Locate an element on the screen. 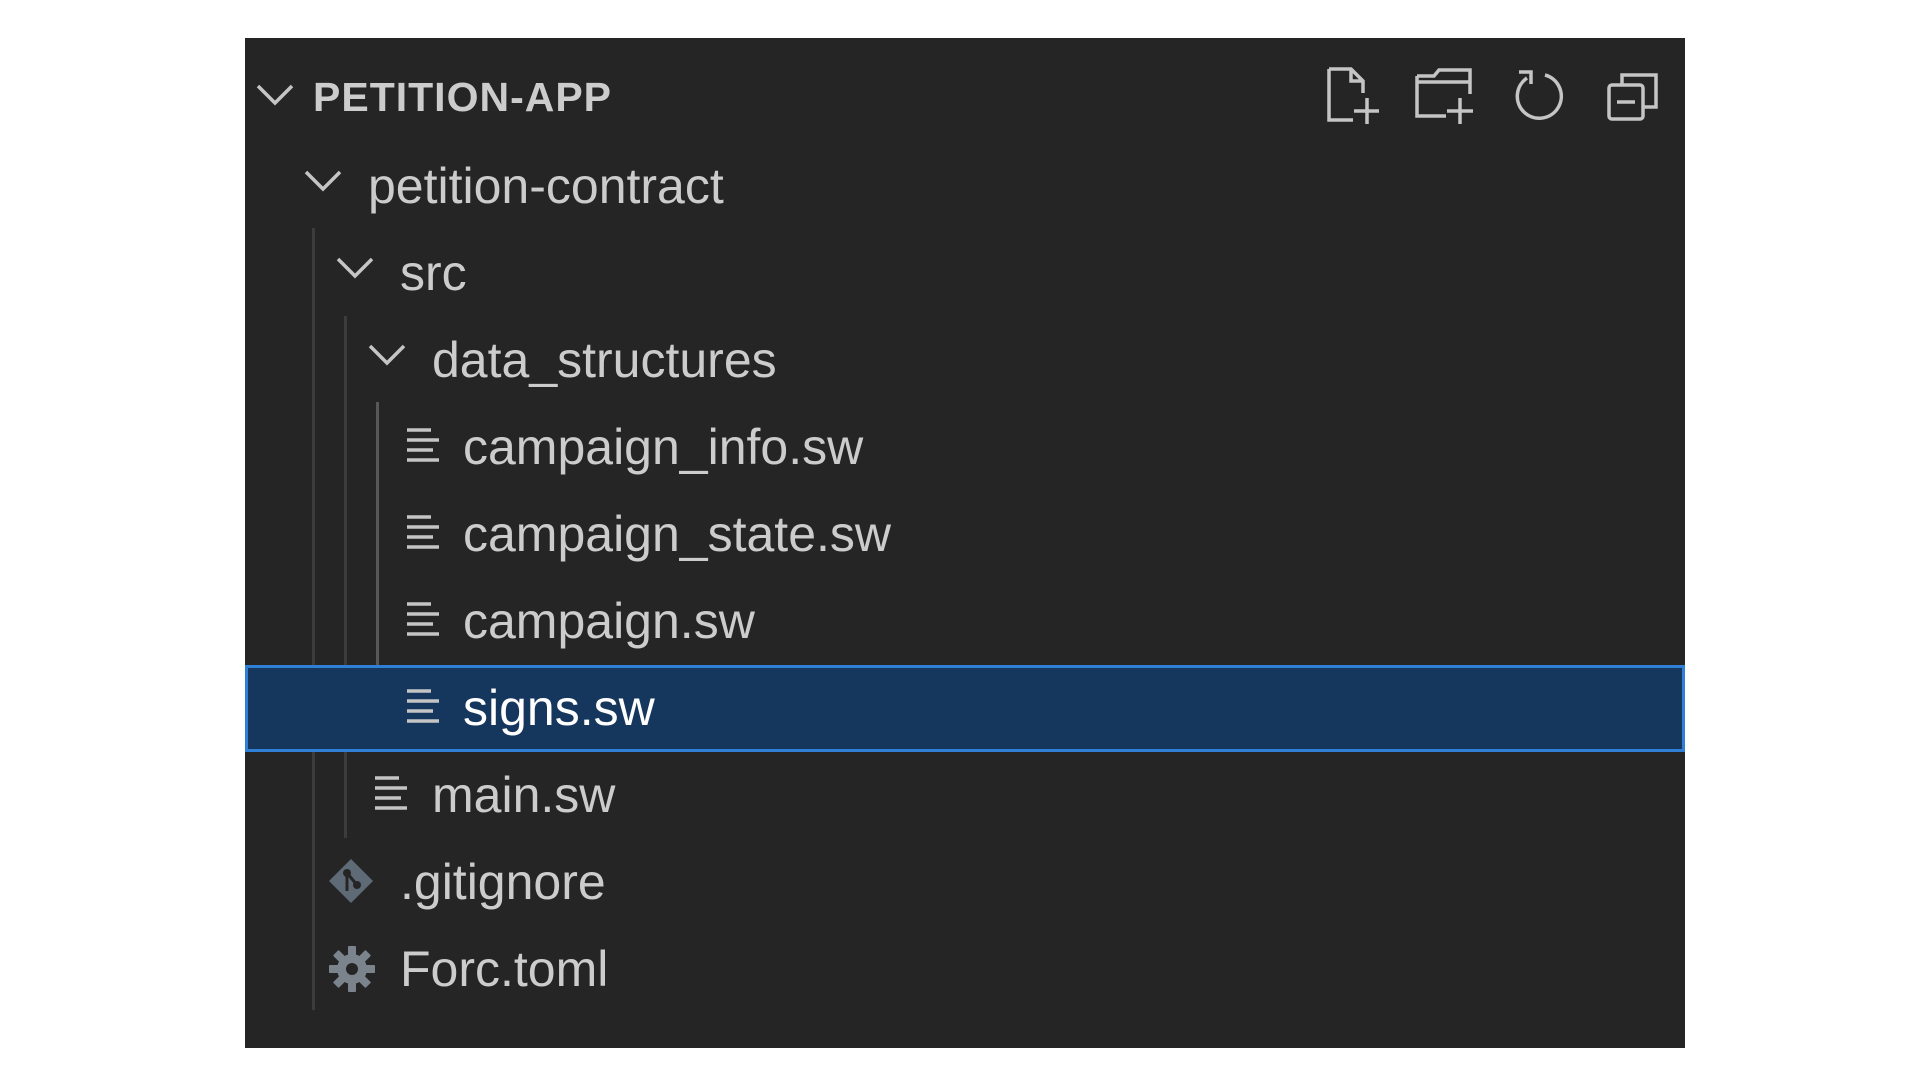  tree-folder-data-structures: data_structures is located at coordinates (965, 360).